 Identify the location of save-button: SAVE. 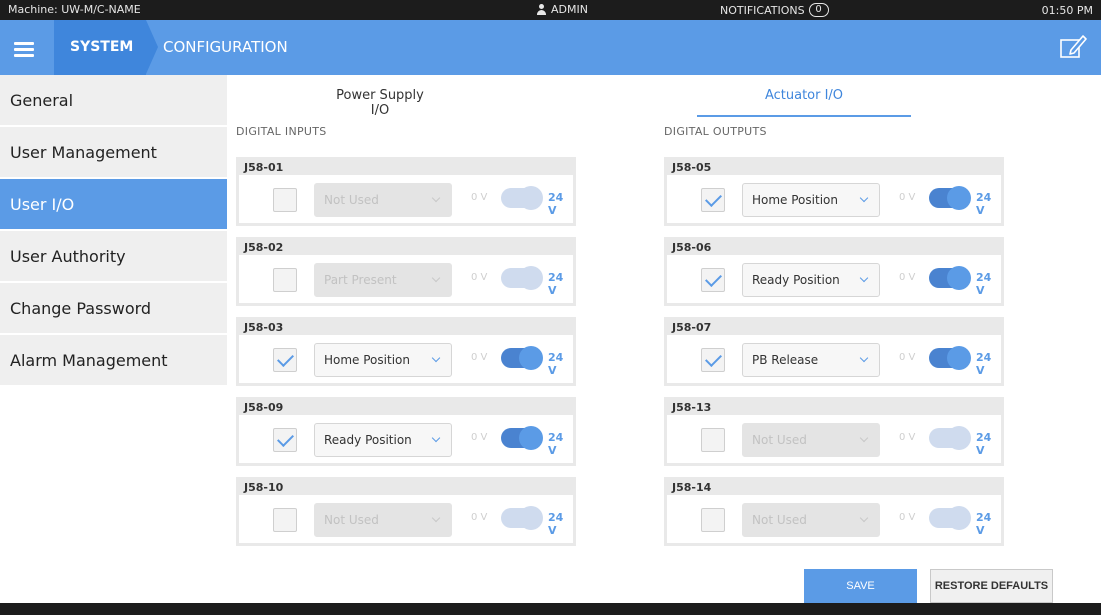
(860, 586).